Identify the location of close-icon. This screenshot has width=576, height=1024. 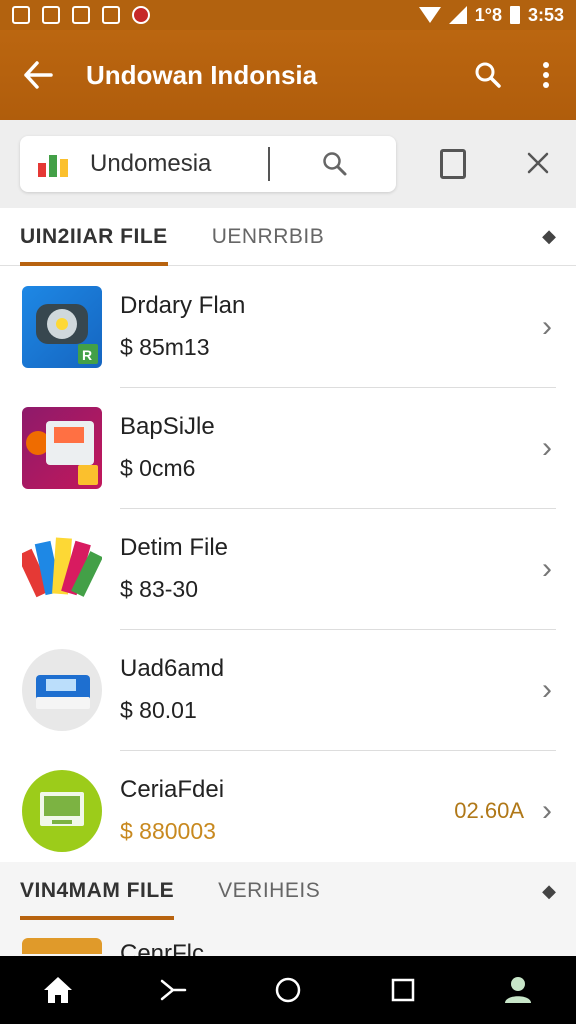
(538, 163).